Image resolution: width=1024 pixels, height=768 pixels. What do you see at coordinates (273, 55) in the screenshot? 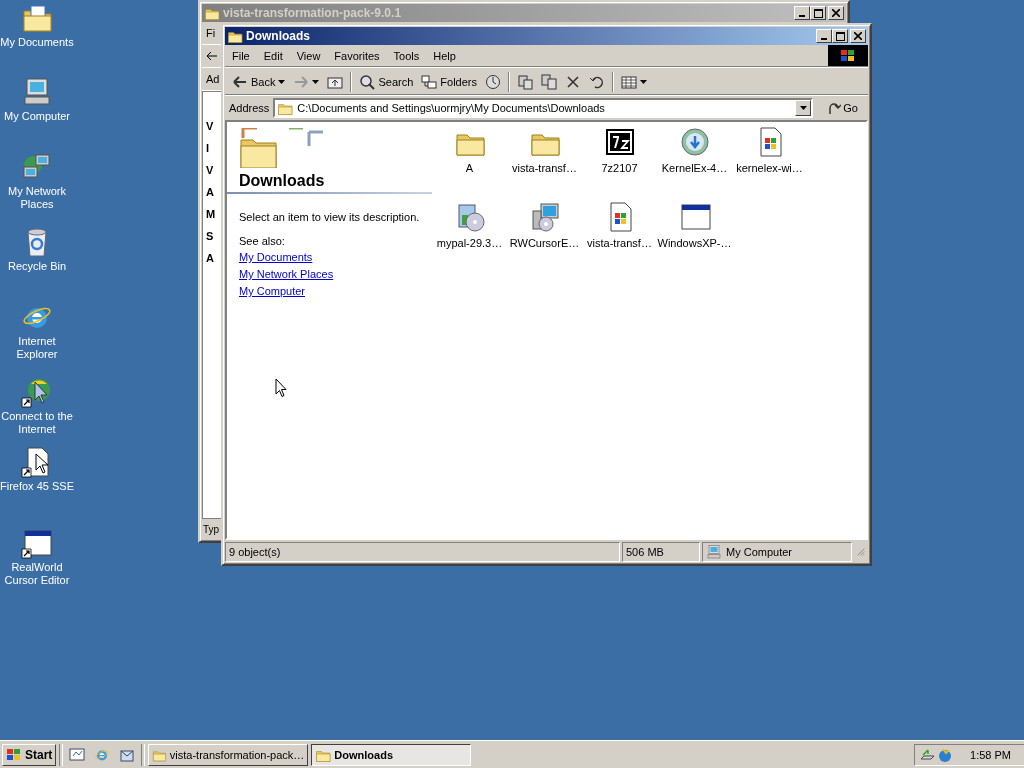
I see `menu-item: Edit` at bounding box center [273, 55].